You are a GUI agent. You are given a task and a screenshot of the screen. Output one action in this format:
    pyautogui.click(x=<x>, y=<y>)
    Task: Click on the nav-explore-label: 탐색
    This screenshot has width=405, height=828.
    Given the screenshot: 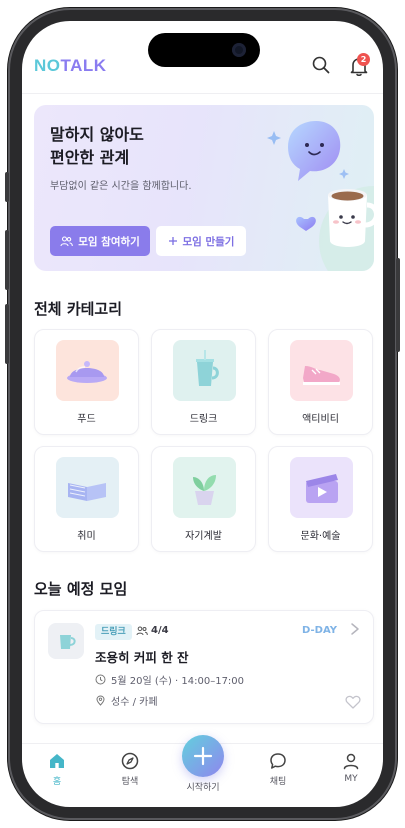 What is the action you would take?
    pyautogui.click(x=130, y=782)
    